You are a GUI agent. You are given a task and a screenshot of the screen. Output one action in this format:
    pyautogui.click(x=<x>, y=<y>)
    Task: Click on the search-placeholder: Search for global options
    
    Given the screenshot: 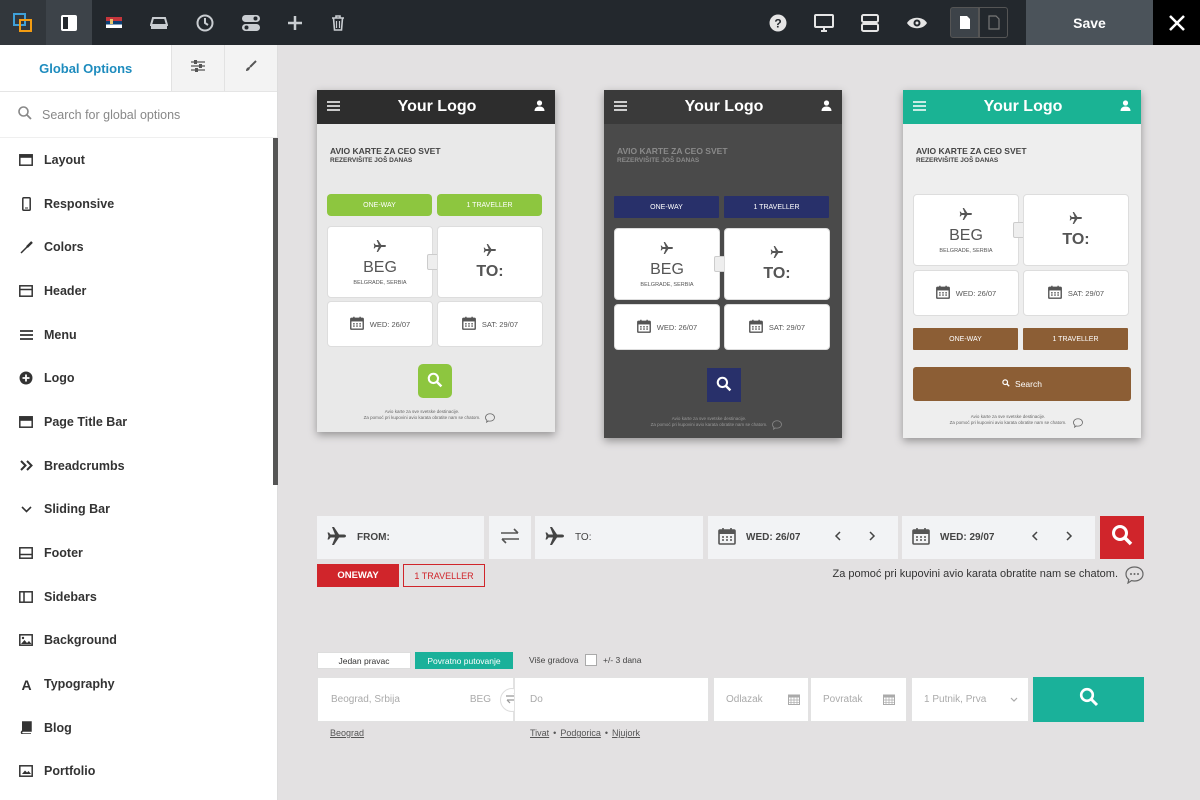 What is the action you would take?
    pyautogui.click(x=111, y=114)
    